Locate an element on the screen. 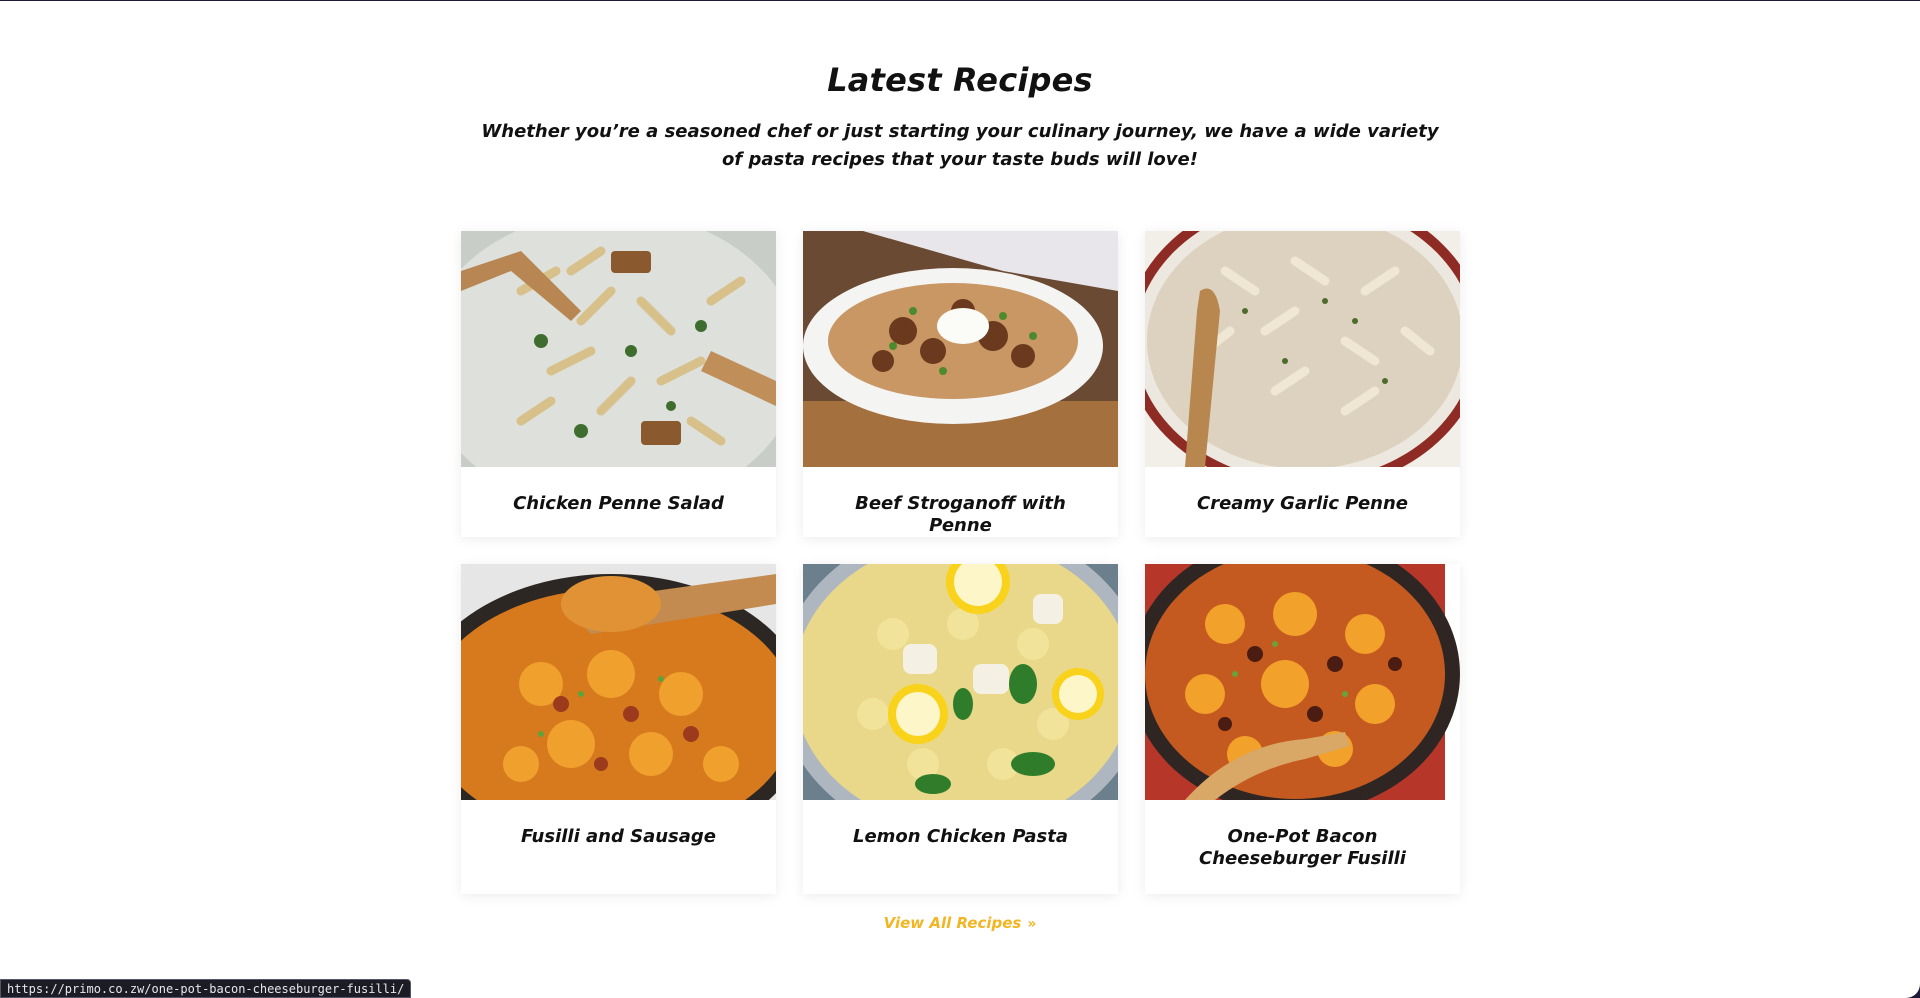 The width and height of the screenshot is (1920, 998). recipe-card-chicken-penne-salad: Chicken Penne Salad is located at coordinates (618, 384).